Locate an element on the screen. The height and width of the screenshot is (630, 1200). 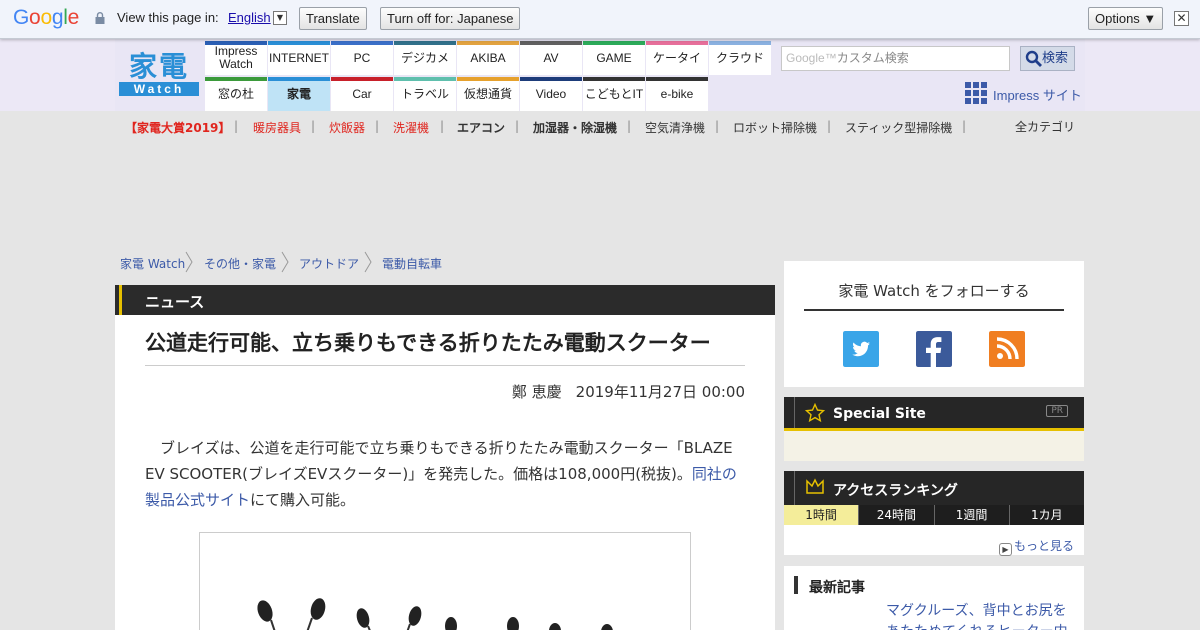
breadcrumb-item: アウトドア is located at coordinates (329, 263).